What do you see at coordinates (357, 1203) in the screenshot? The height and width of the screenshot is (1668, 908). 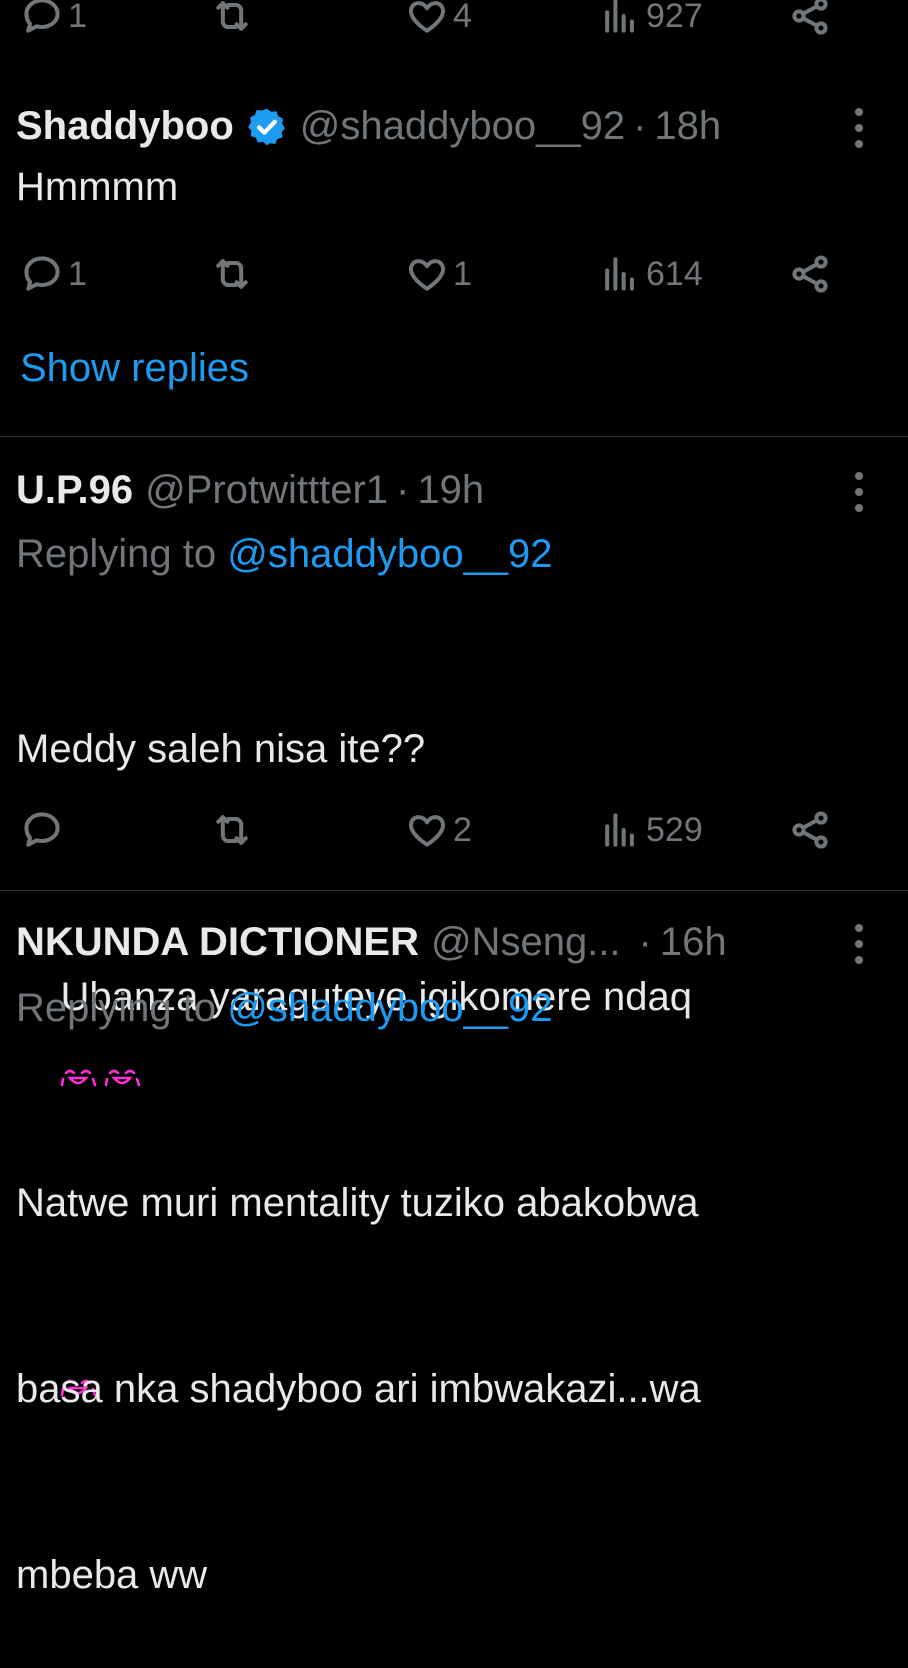 I see `post-text-line: Natwe muri mentality tuziko abakobwa` at bounding box center [357, 1203].